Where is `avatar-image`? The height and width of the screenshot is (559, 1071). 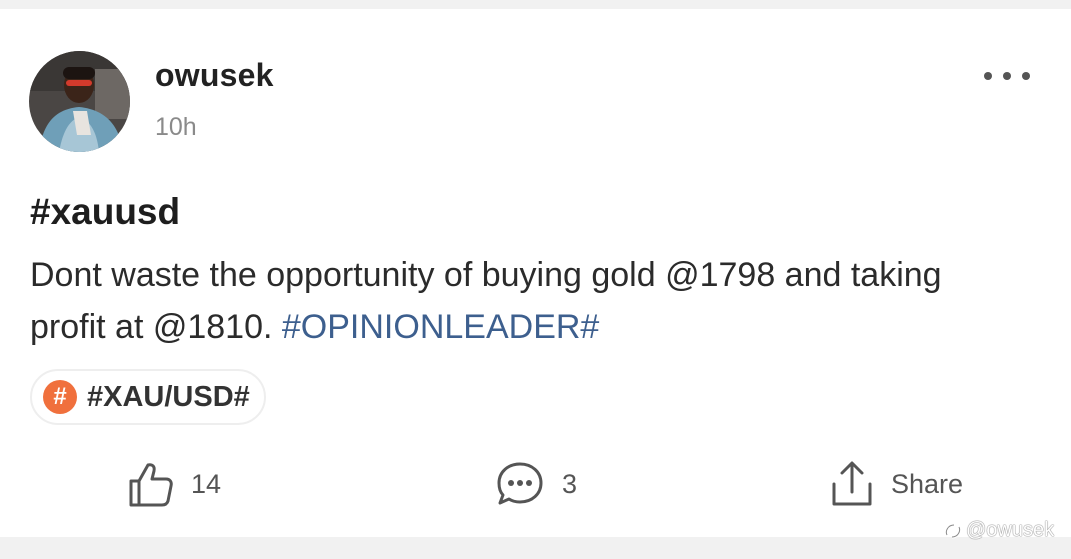
avatar-image is located at coordinates (79, 101).